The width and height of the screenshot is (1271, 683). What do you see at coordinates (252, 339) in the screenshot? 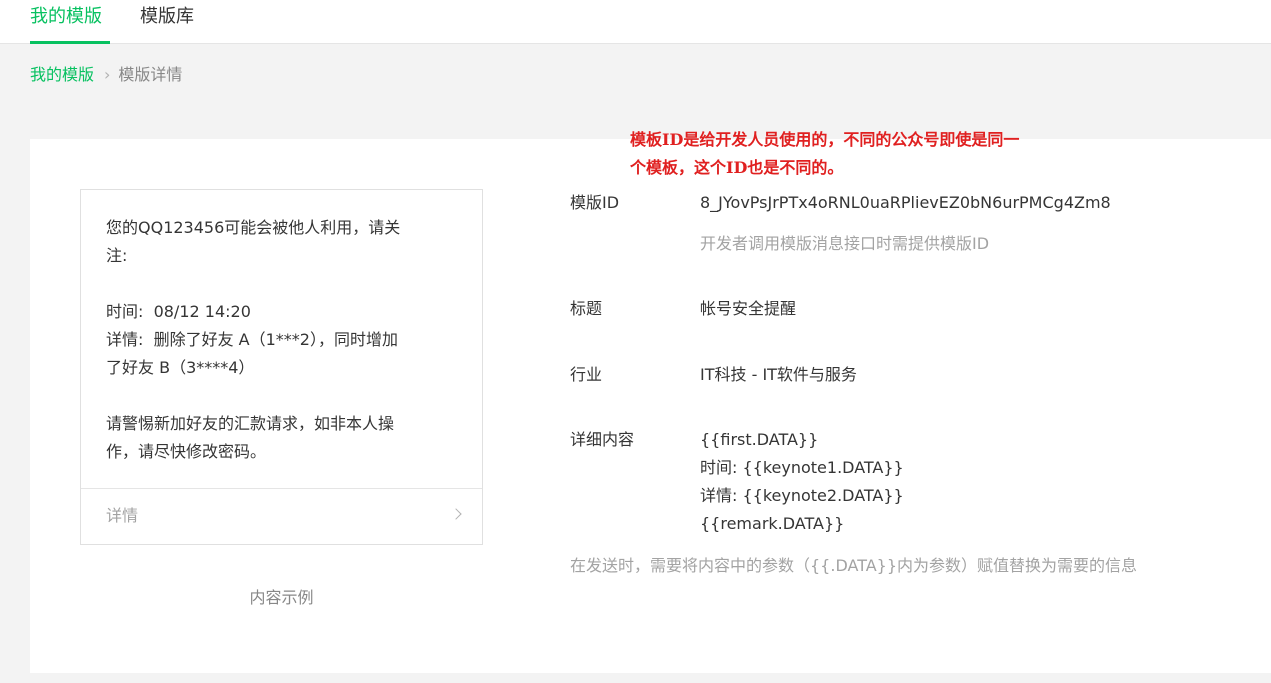
I see `preview-line: 详情: 删除了好友 A（1***2），同时增加` at bounding box center [252, 339].